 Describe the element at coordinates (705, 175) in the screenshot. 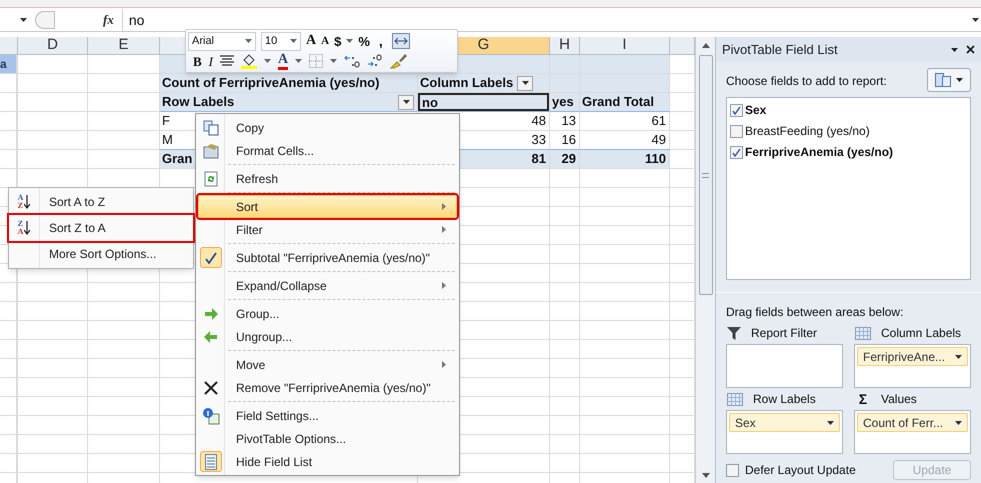

I see `scroll-thumb` at that location.